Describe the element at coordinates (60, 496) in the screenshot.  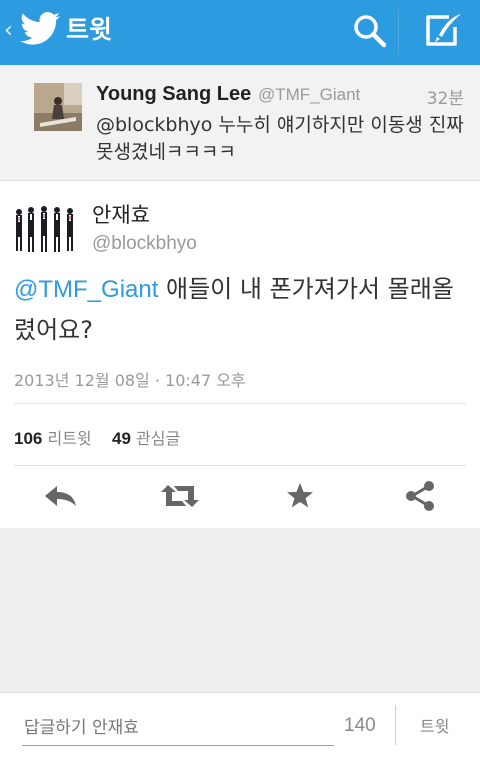
I see `reply-icon` at that location.